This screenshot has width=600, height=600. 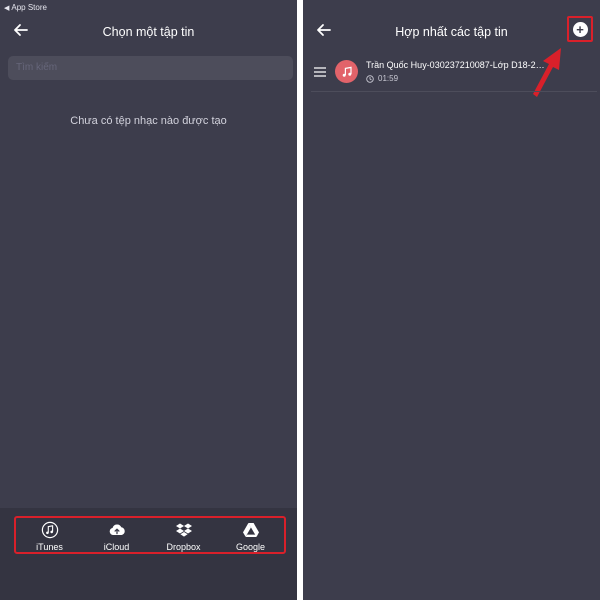 I want to click on plus-circle-icon: +, so click(x=580, y=29).